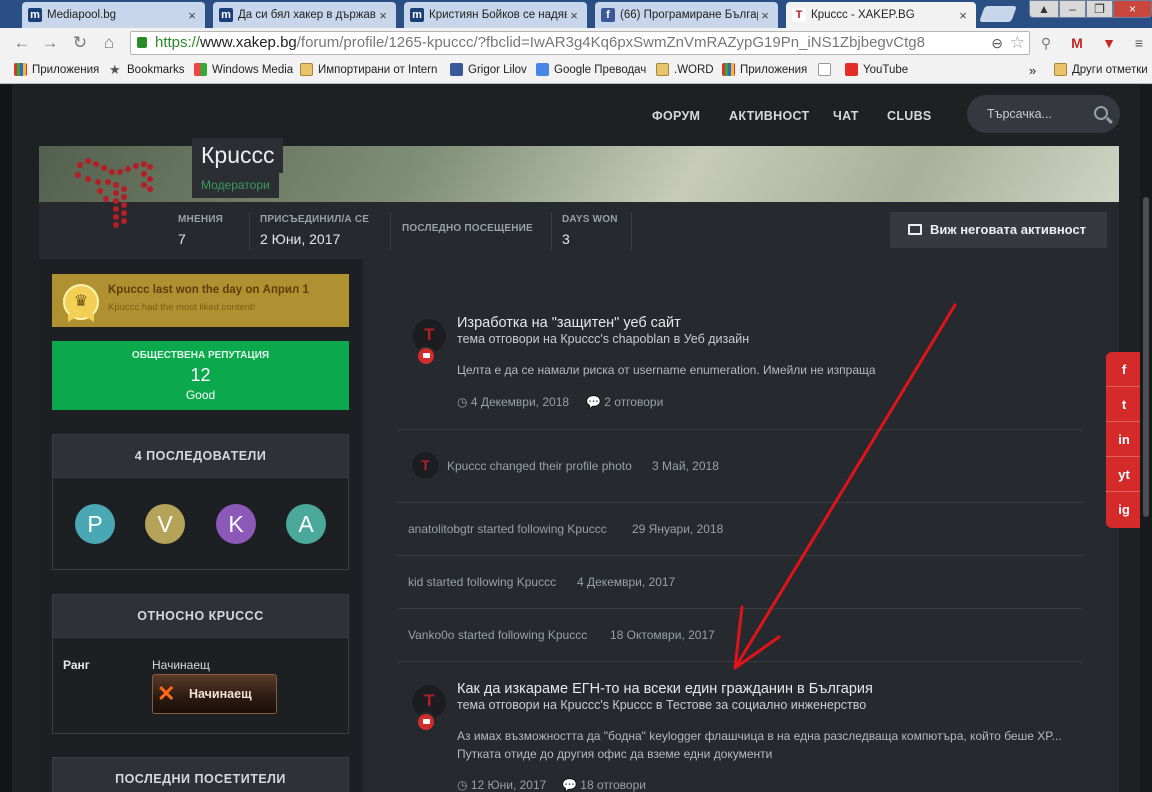 This screenshot has height=792, width=1152. Describe the element at coordinates (429, 700) in the screenshot. I see `xakep-logo-icon: T` at that location.